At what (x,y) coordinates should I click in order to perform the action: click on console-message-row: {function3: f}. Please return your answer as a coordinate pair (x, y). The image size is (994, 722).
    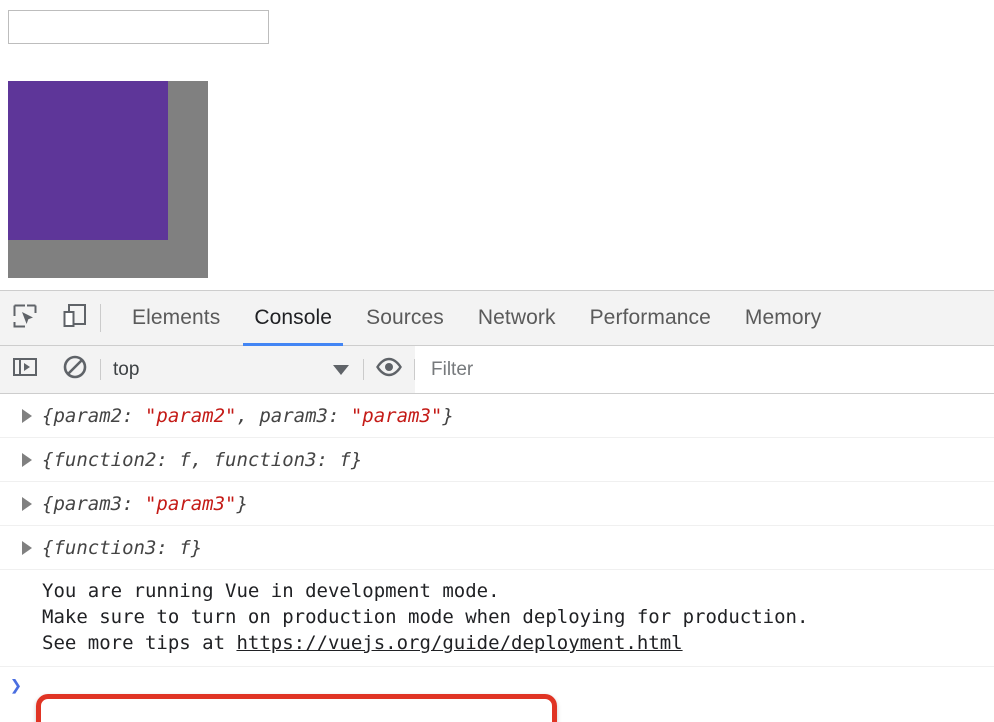
    Looking at the image, I should click on (497, 548).